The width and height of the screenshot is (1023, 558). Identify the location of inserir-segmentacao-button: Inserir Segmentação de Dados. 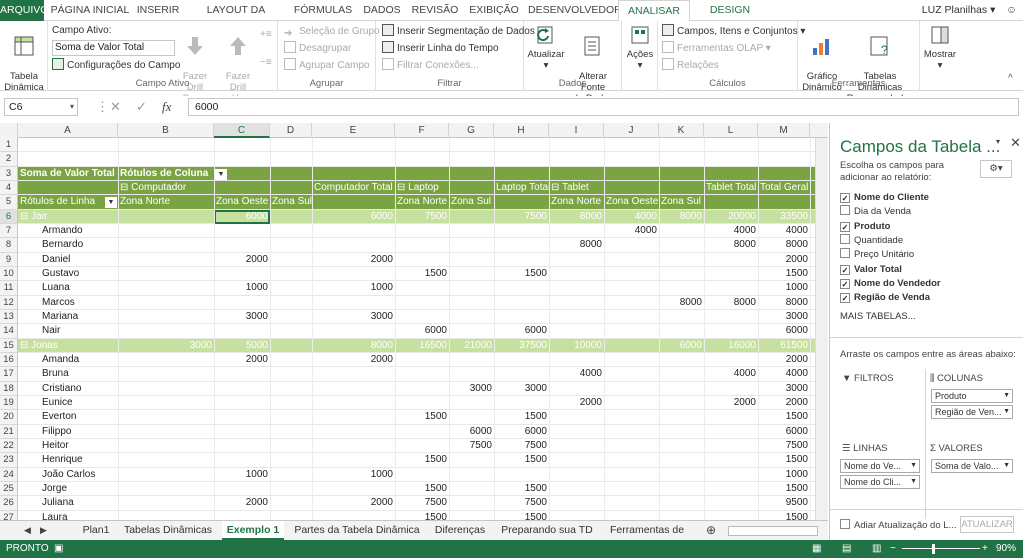
(458, 32).